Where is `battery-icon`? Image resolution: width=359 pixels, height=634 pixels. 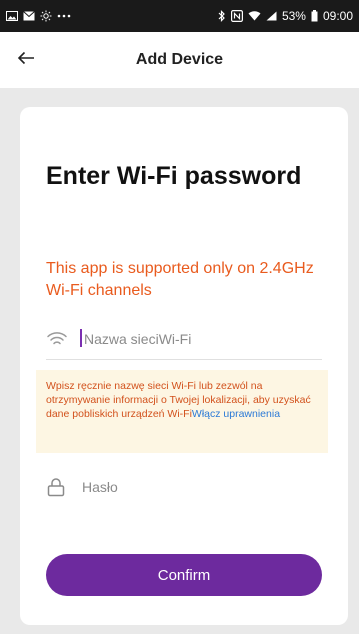 battery-icon is located at coordinates (314, 16).